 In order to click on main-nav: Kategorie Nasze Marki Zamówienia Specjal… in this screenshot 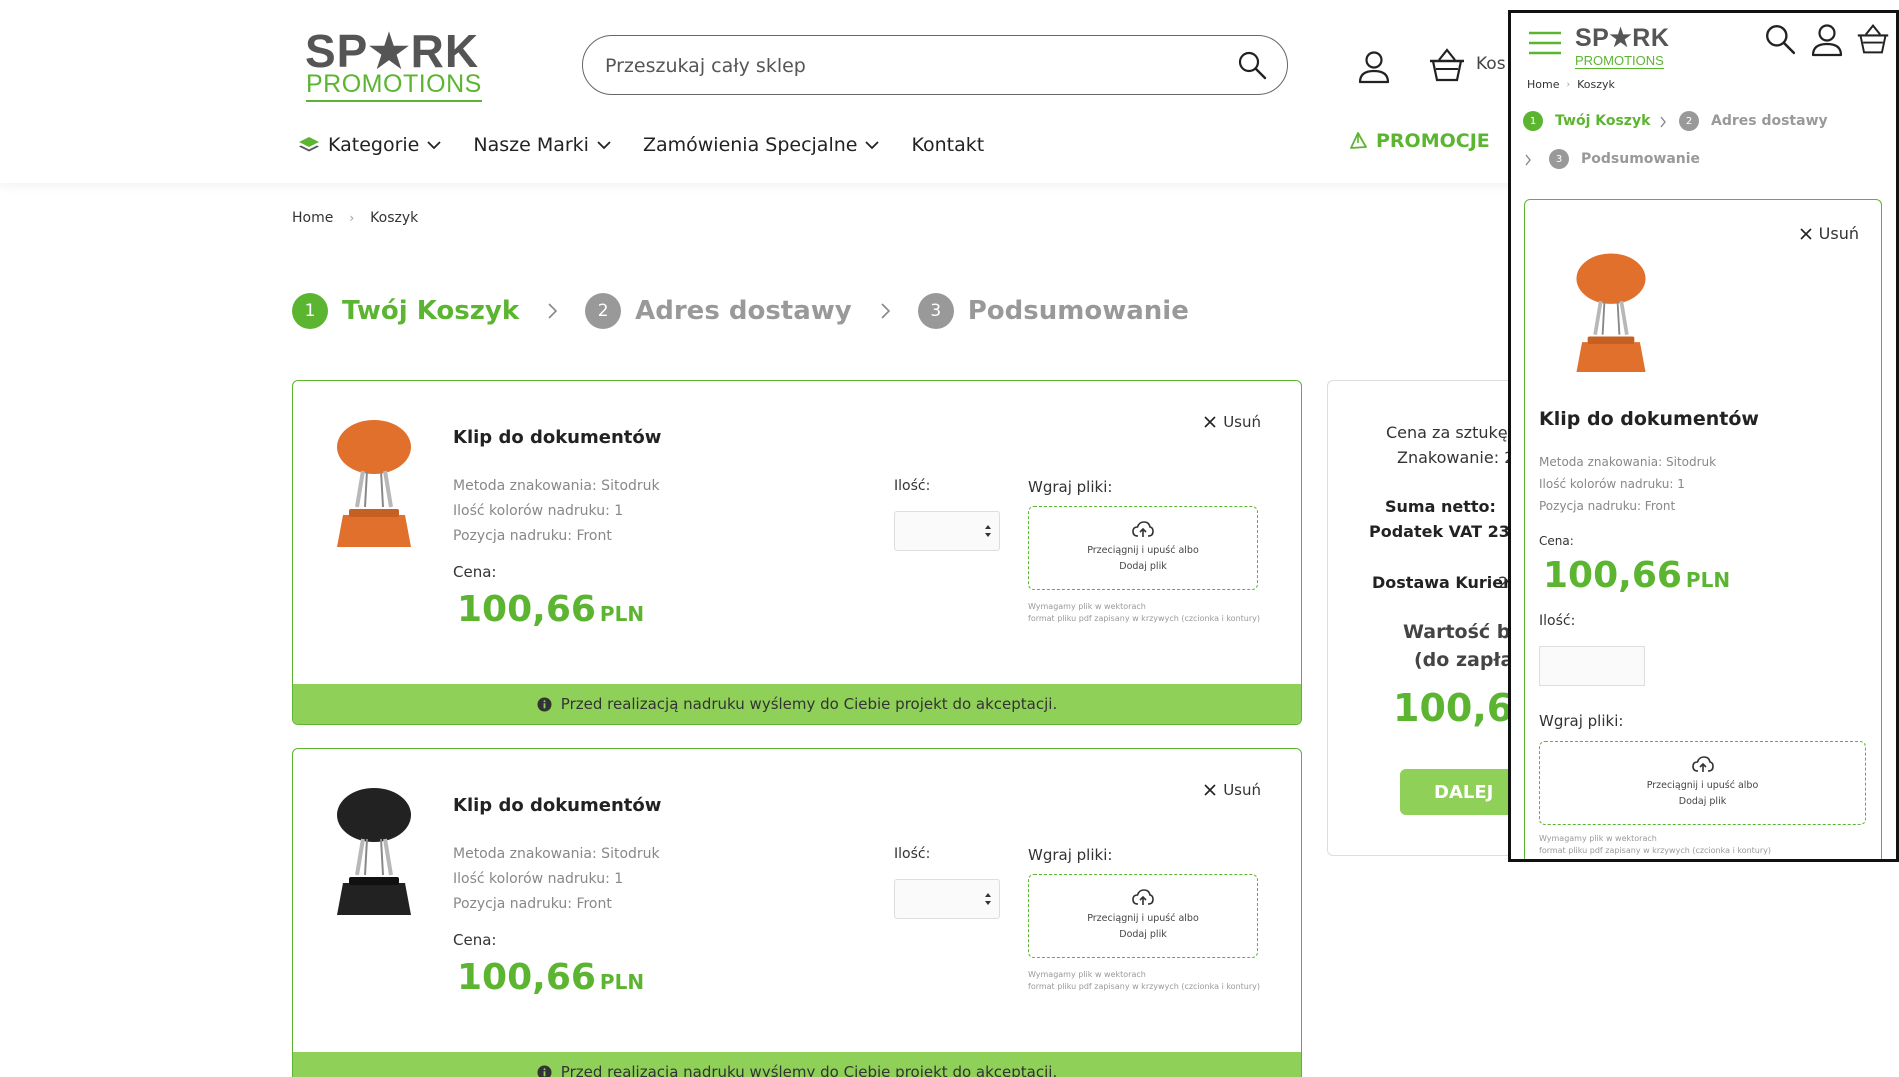, I will do `click(657, 145)`.